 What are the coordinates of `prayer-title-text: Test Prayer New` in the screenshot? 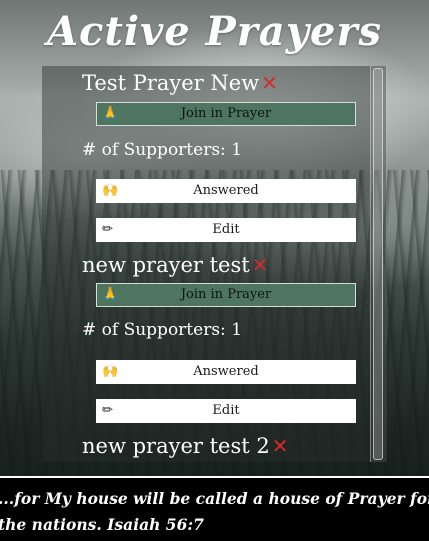 It's located at (171, 83).